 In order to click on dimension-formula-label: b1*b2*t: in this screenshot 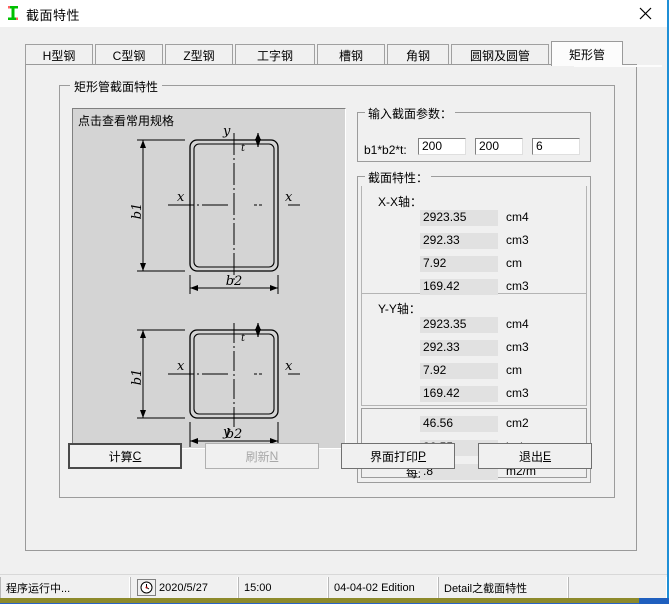, I will do `click(385, 150)`.